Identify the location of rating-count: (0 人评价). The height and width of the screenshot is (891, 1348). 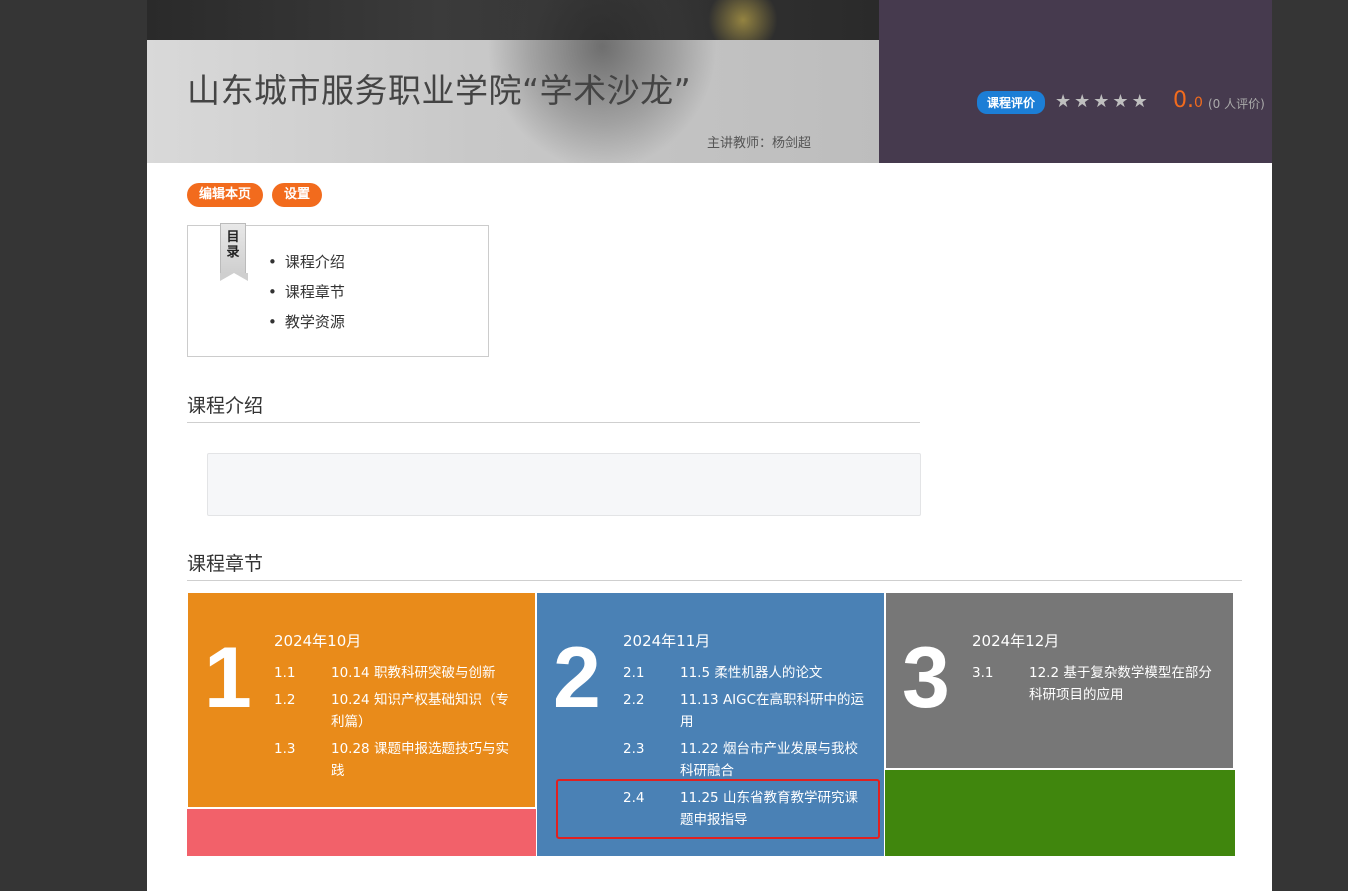
(1236, 104).